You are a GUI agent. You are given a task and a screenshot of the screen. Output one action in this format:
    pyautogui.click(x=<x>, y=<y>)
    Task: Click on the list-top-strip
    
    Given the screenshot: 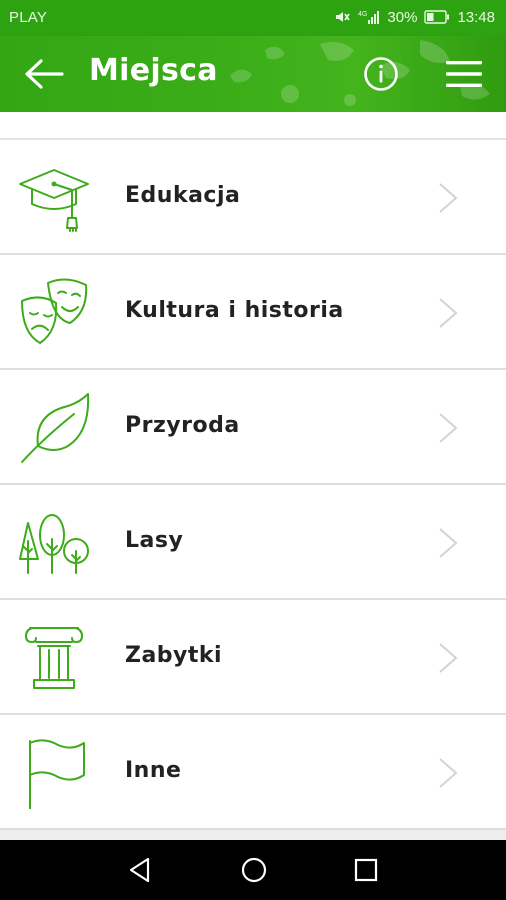 What is the action you would take?
    pyautogui.click(x=253, y=126)
    